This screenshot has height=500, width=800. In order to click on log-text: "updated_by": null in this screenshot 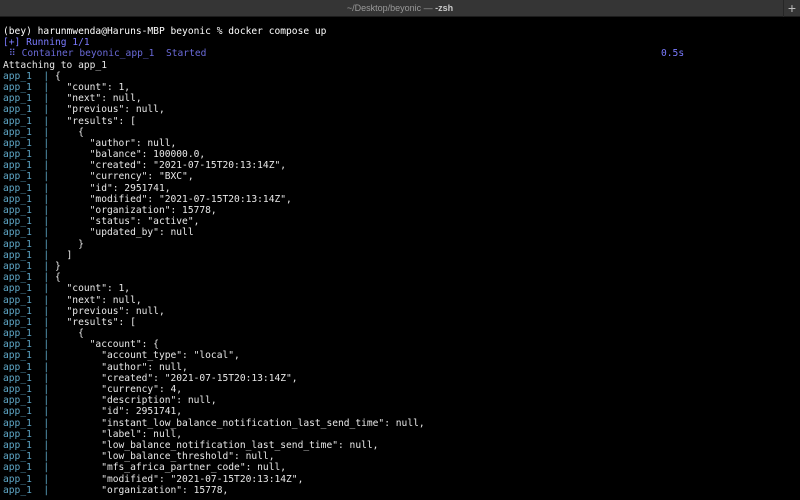, I will do `click(124, 233)`.